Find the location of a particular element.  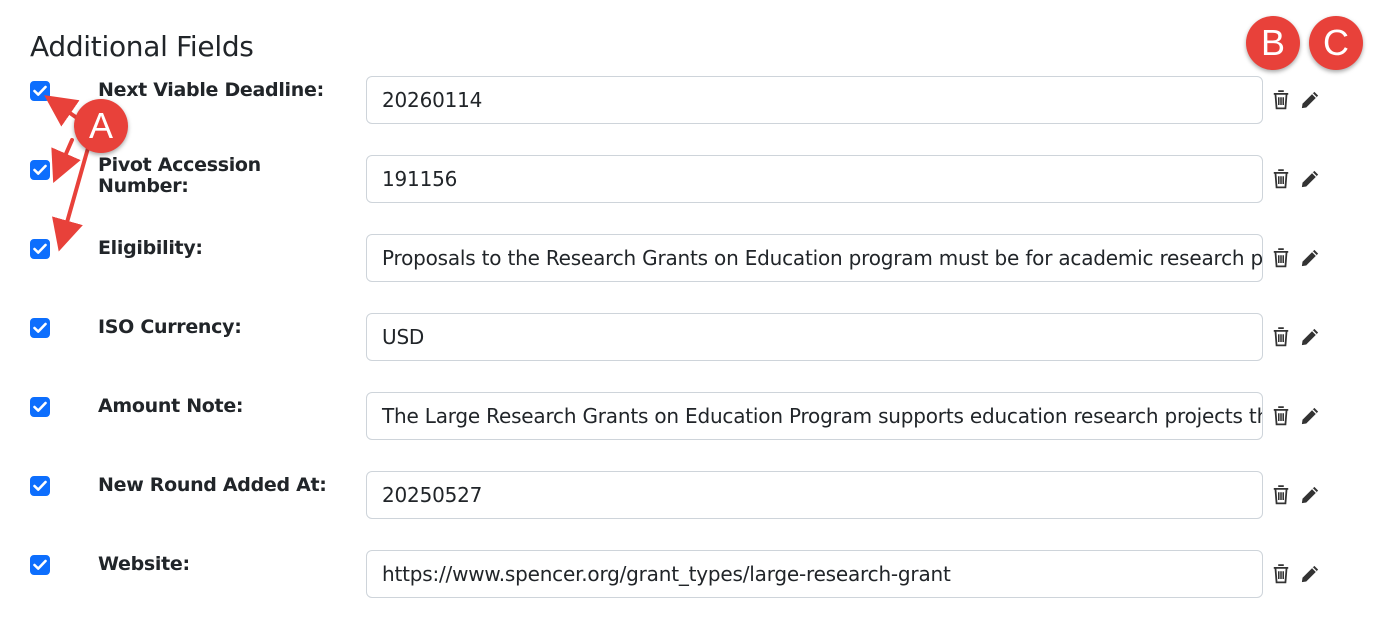

field-label: Next Viable Deadline: is located at coordinates (211, 90).